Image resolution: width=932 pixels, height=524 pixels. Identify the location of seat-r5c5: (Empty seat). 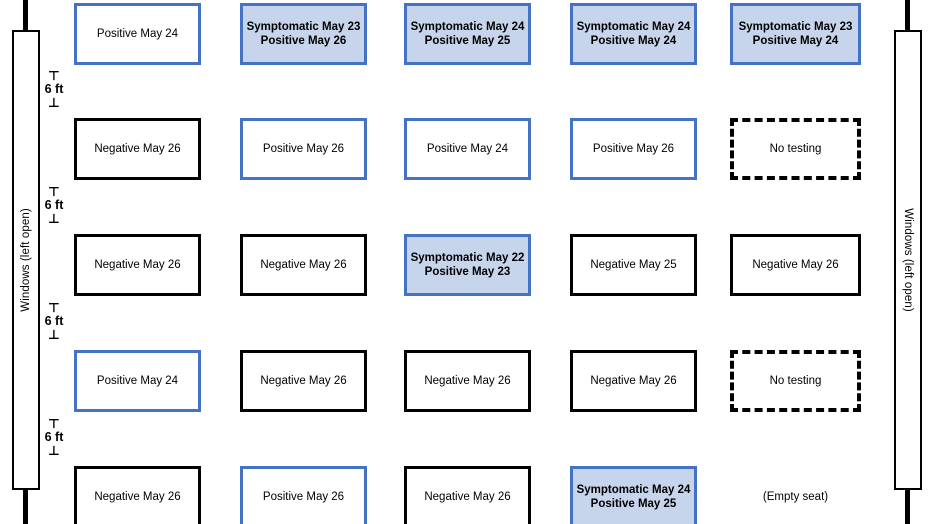
(795, 495).